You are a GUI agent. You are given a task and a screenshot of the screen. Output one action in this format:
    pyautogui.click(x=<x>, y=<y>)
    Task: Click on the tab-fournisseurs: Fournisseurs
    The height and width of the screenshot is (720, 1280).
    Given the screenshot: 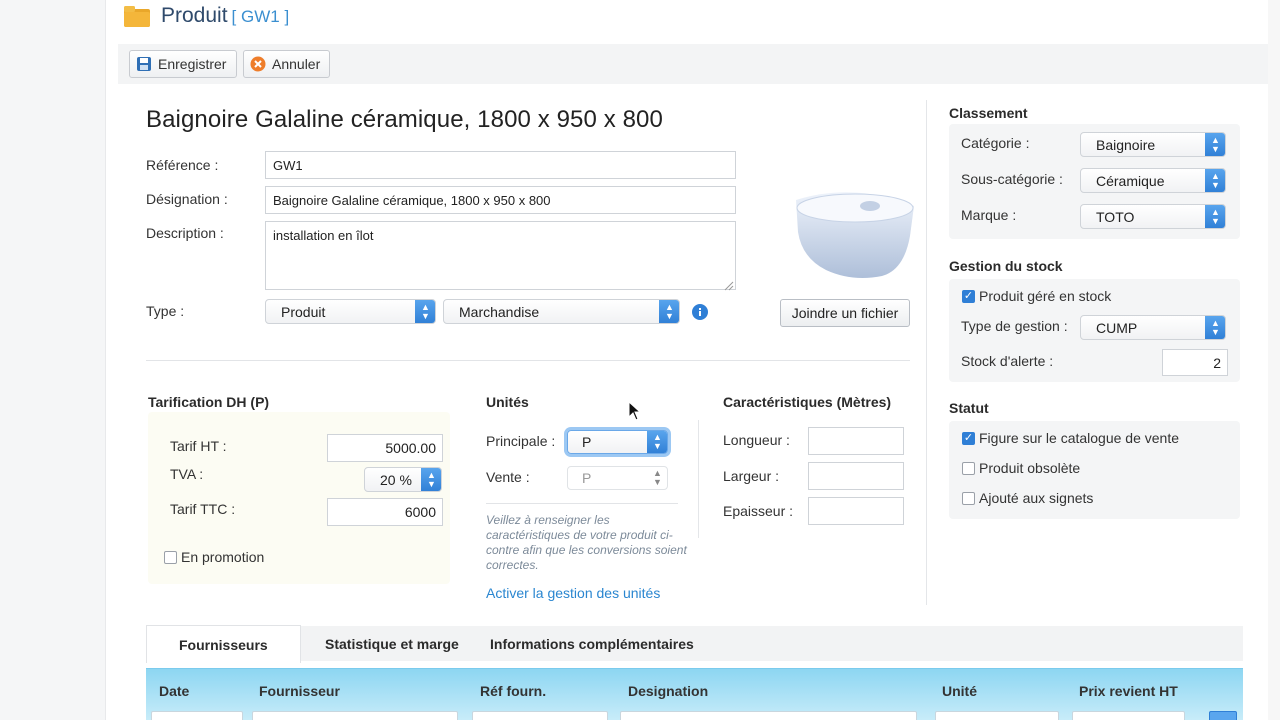 What is the action you would take?
    pyautogui.click(x=223, y=644)
    